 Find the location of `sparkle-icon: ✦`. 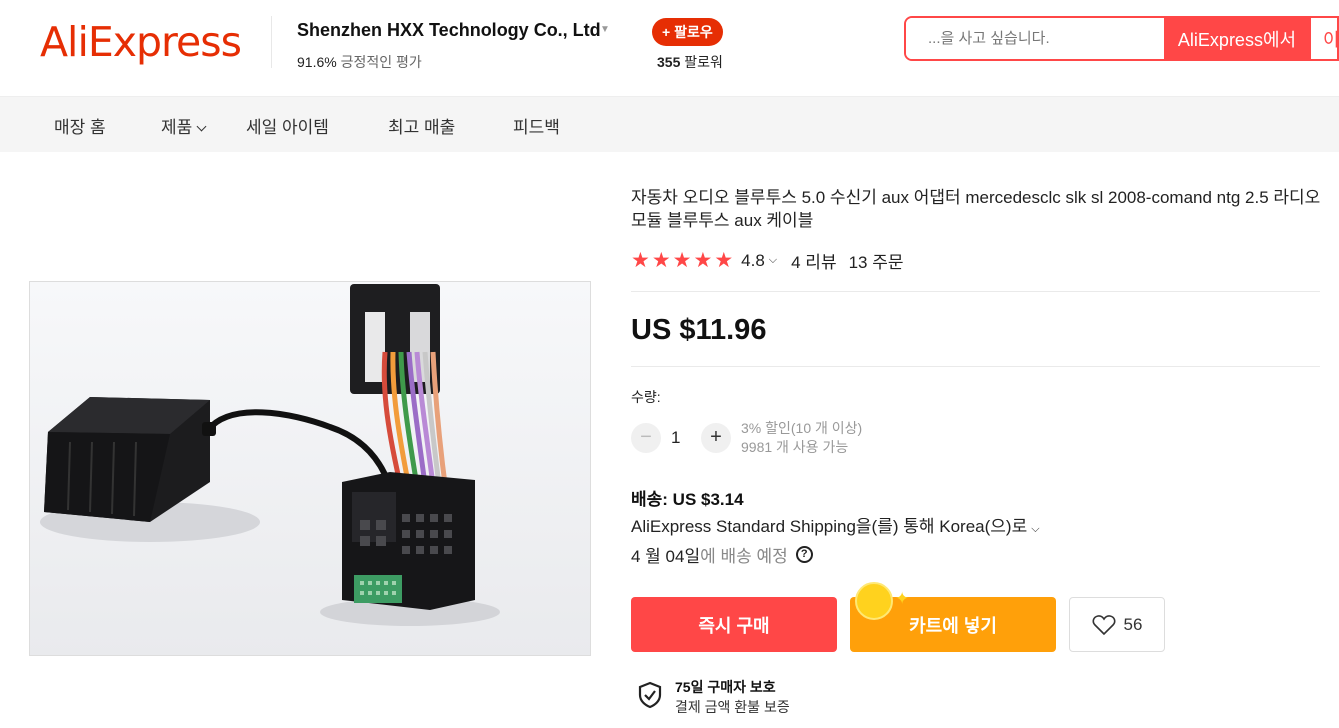

sparkle-icon: ✦ is located at coordinates (902, 598).